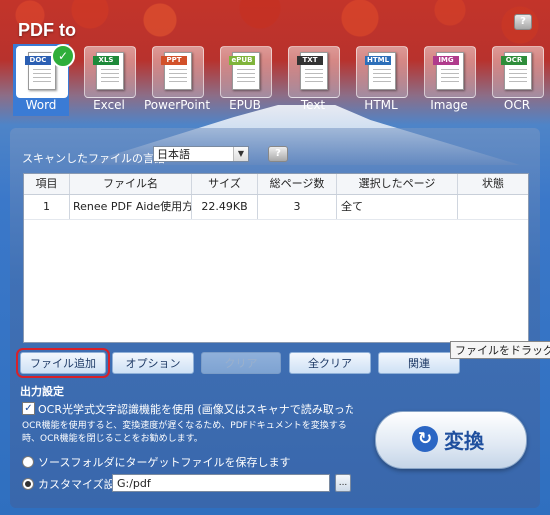 The image size is (550, 515). Describe the element at coordinates (517, 105) in the screenshot. I see `format-label: OCR` at that location.